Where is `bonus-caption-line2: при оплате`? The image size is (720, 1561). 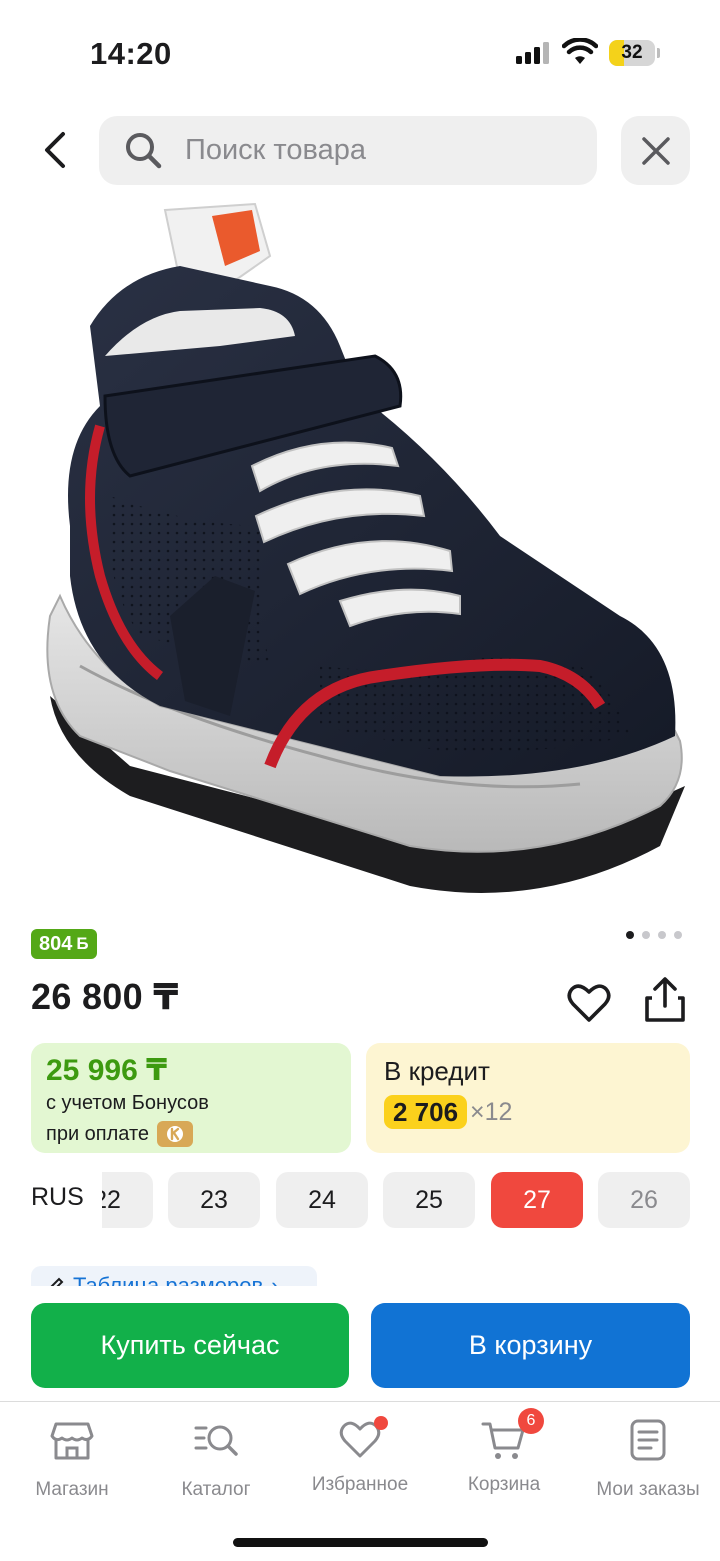 bonus-caption-line2: при оплате is located at coordinates (120, 1134).